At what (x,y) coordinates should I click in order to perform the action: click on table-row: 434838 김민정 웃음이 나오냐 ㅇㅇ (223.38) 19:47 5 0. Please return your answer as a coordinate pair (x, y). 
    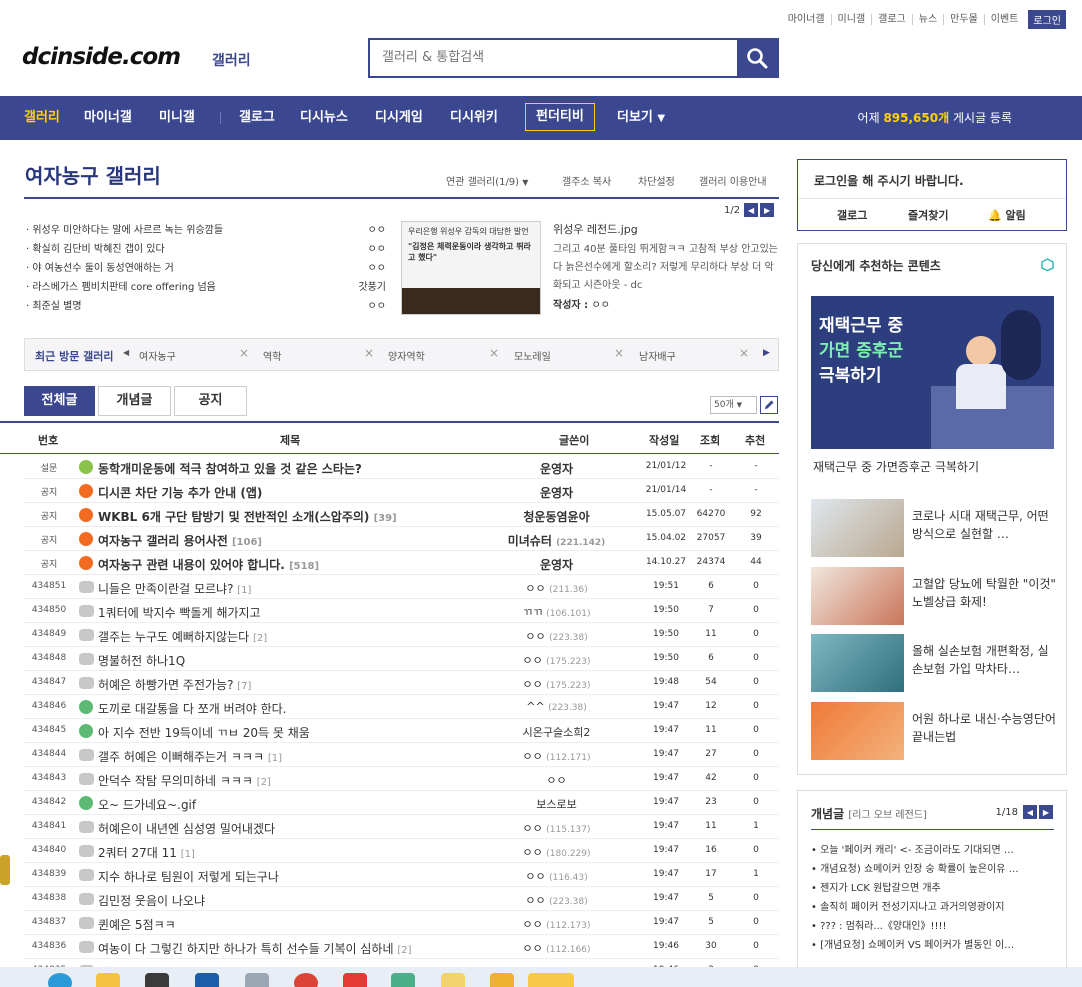
    Looking at the image, I should click on (401, 899).